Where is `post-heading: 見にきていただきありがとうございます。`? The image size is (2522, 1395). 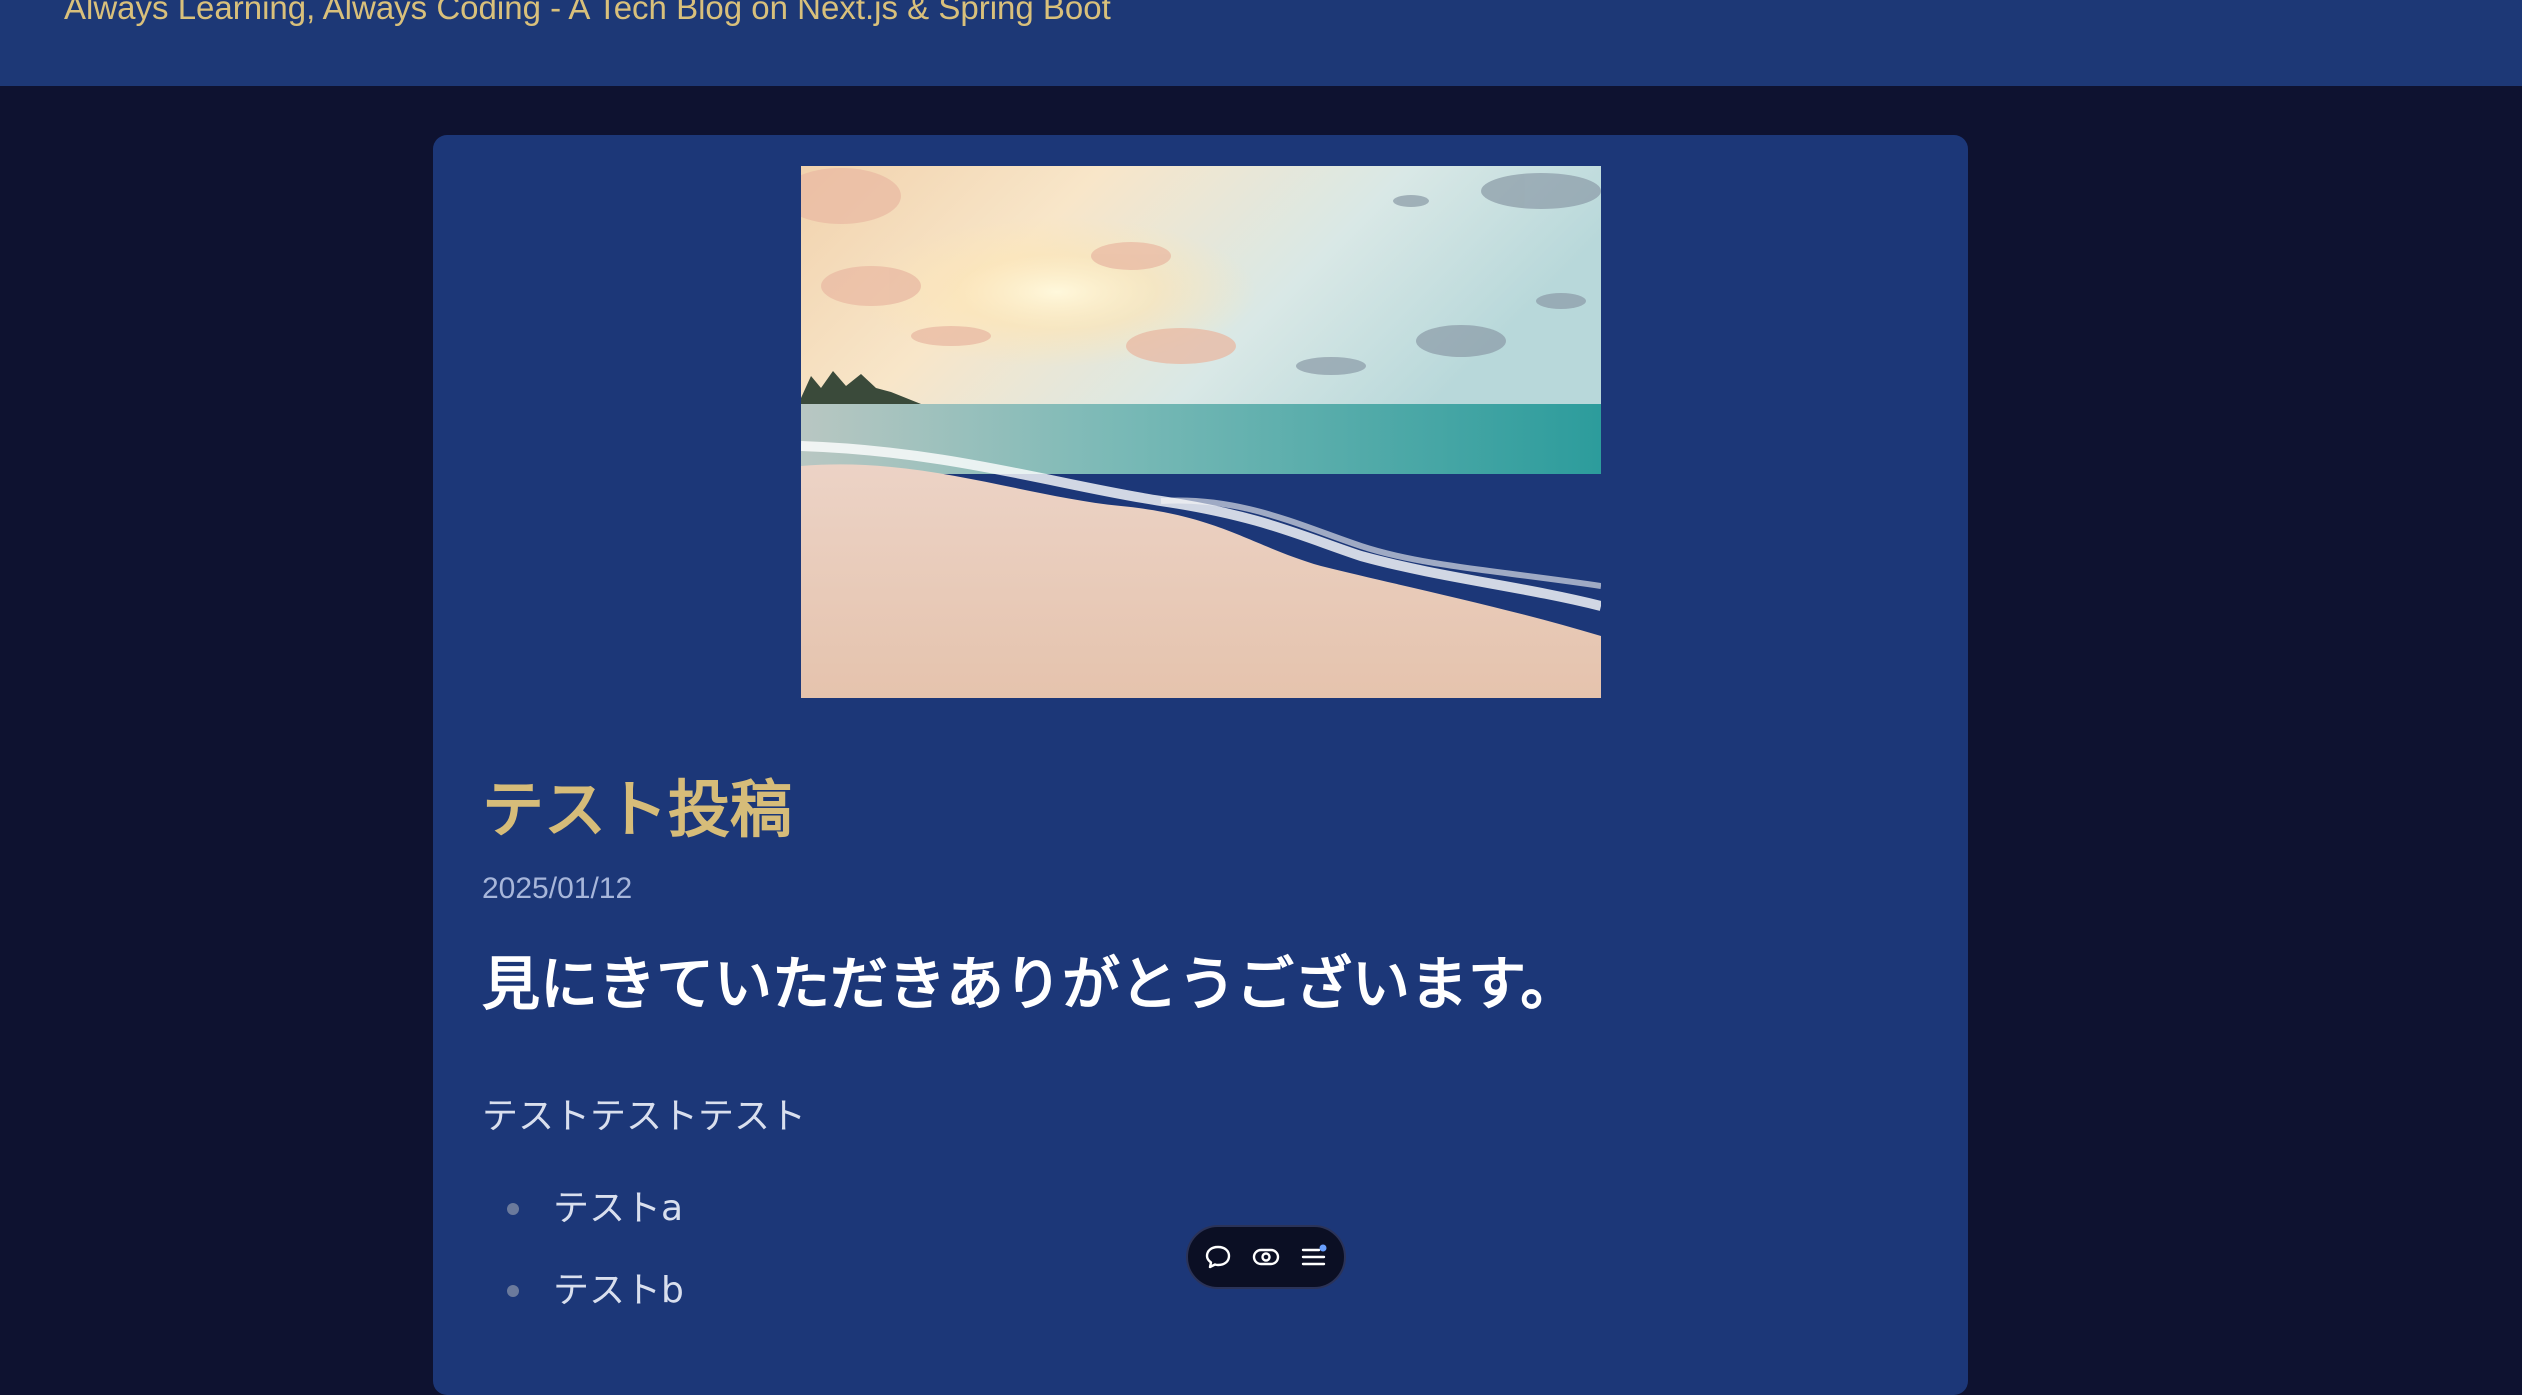 post-heading: 見にきていただきありがとうございます。 is located at coordinates (1030, 984).